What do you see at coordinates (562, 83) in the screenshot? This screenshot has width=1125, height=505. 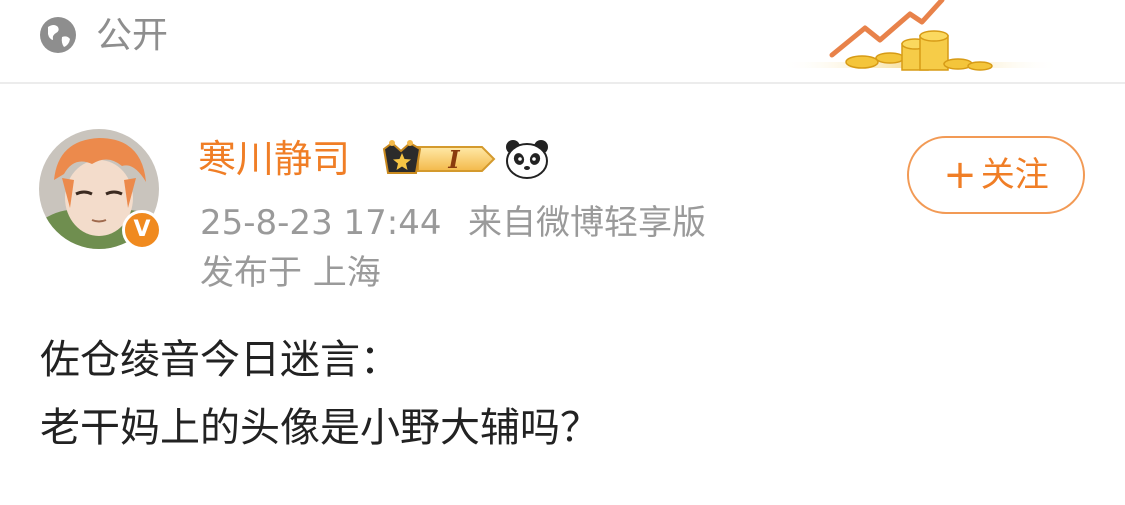 I see `header-divider` at bounding box center [562, 83].